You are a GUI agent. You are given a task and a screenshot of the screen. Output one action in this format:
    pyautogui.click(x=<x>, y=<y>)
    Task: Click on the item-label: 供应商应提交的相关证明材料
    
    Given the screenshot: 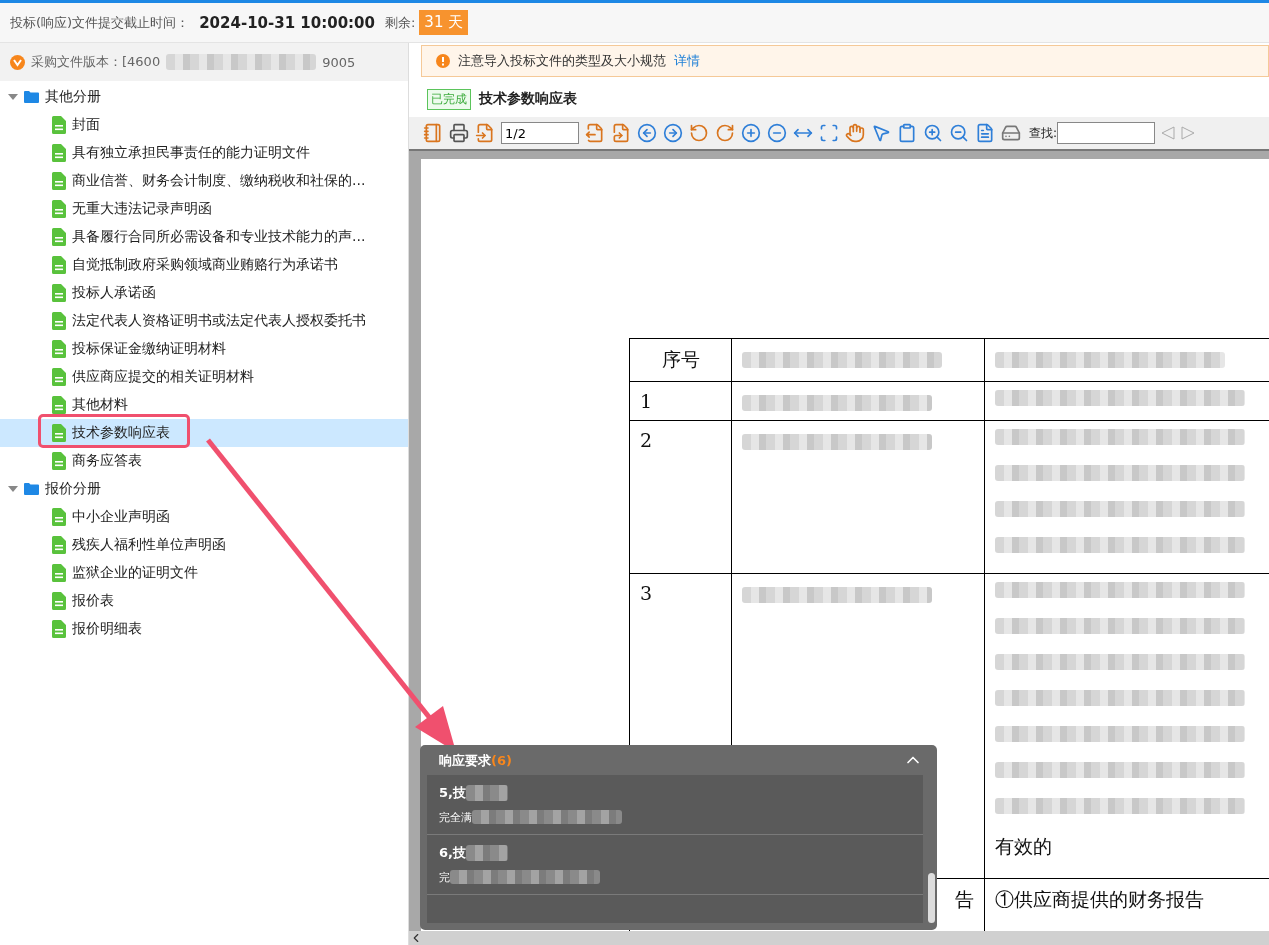 What is the action you would take?
    pyautogui.click(x=163, y=377)
    